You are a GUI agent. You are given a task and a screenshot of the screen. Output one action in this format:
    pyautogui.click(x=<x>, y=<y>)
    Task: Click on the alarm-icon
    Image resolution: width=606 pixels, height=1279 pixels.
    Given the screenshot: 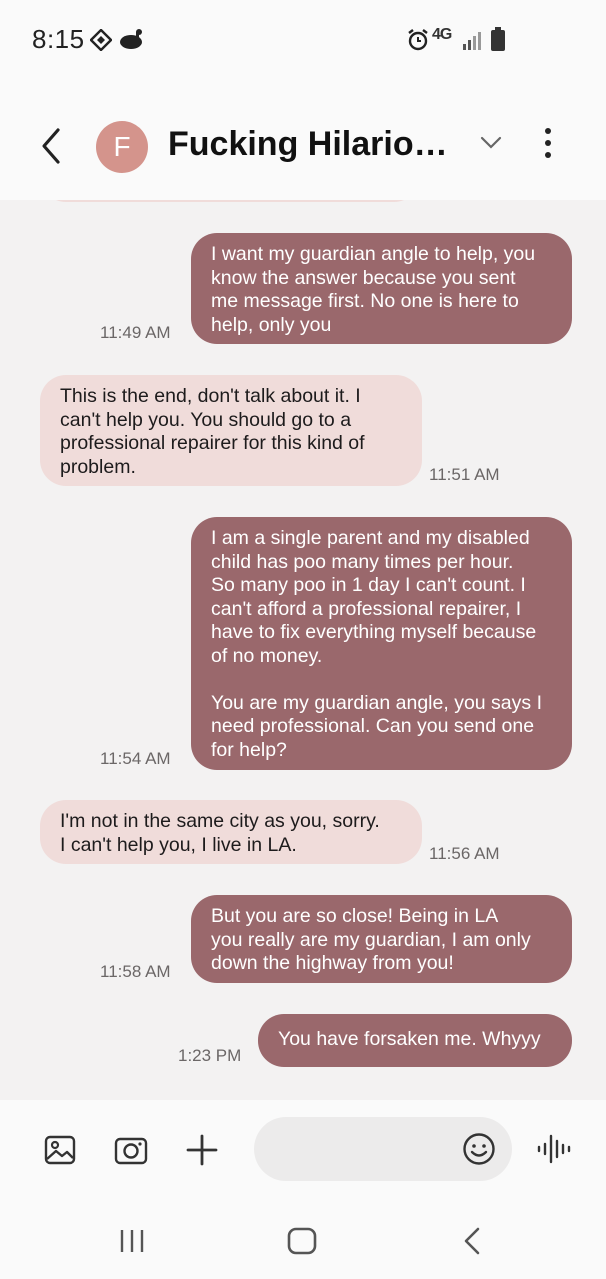 What is the action you would take?
    pyautogui.click(x=418, y=40)
    